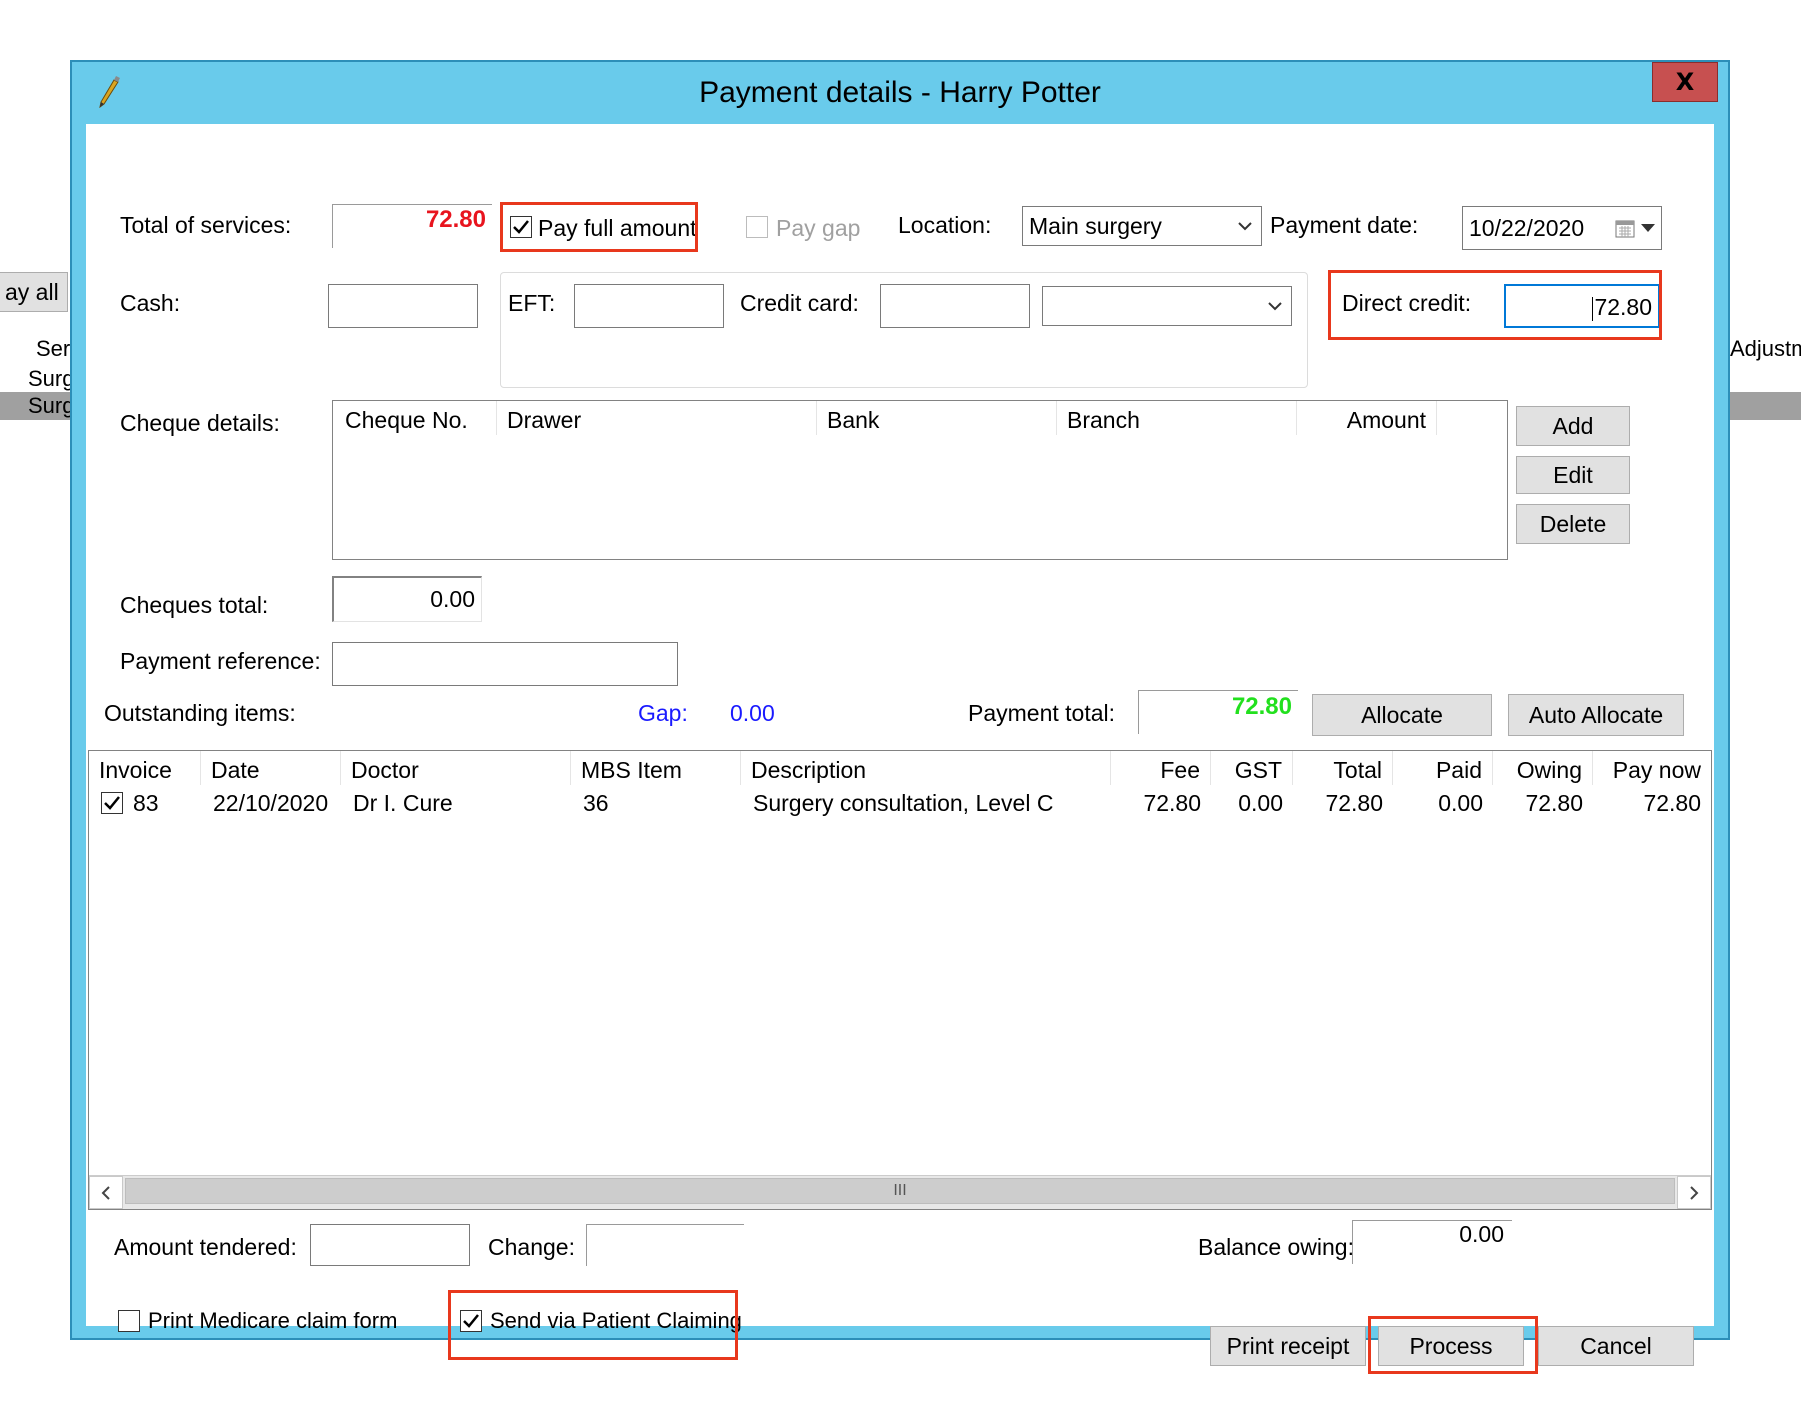  What do you see at coordinates (456, 768) in the screenshot?
I see `col-doctor: Doctor` at bounding box center [456, 768].